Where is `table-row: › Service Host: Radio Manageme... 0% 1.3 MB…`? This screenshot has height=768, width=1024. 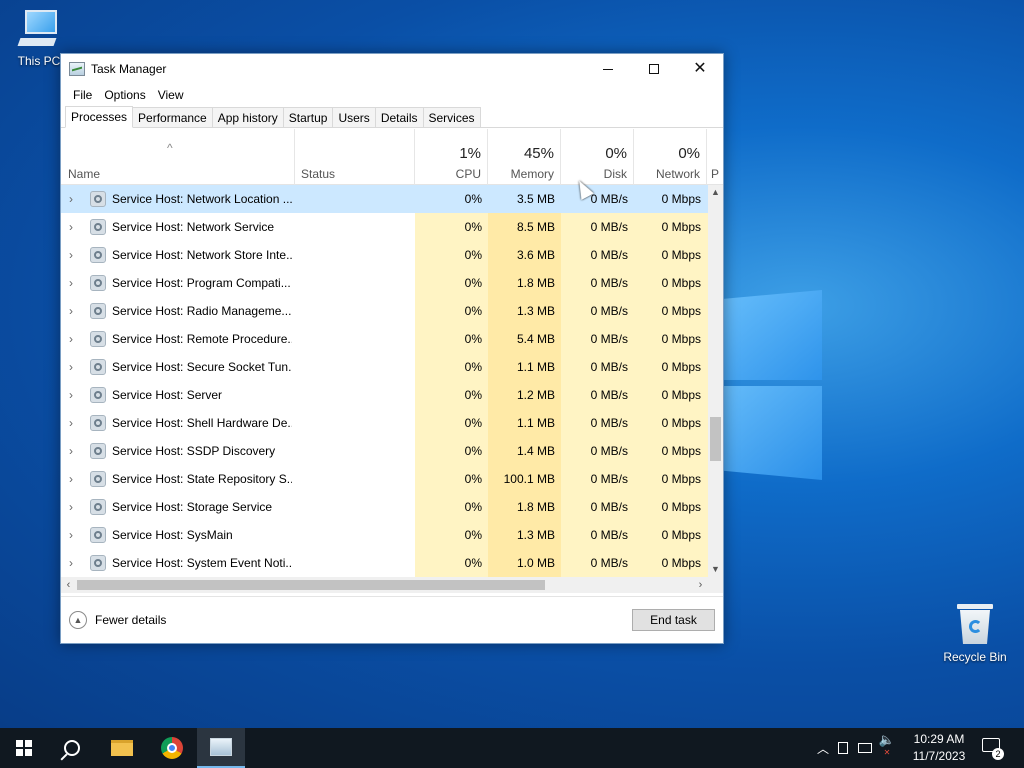
table-row: › Service Host: Radio Manageme... 0% 1.3 MB… is located at coordinates (384, 311).